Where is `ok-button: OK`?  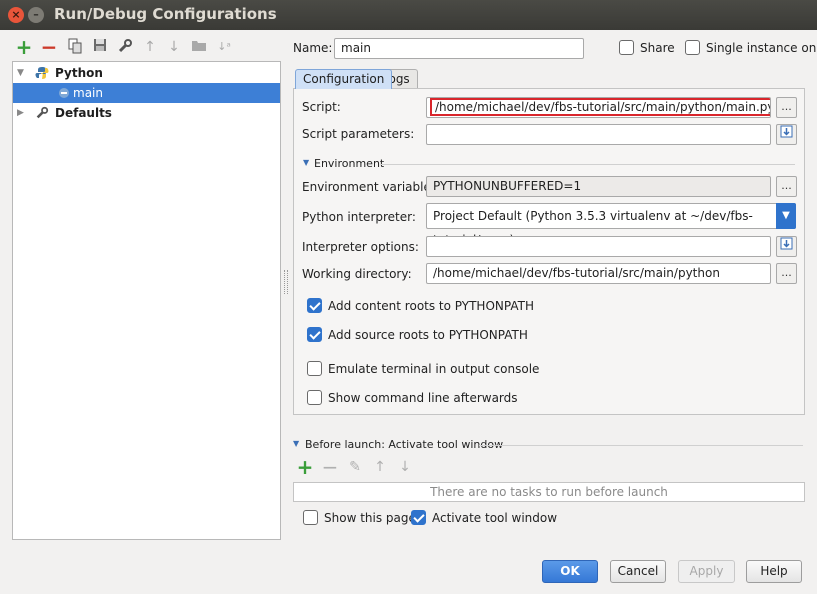 ok-button: OK is located at coordinates (570, 571).